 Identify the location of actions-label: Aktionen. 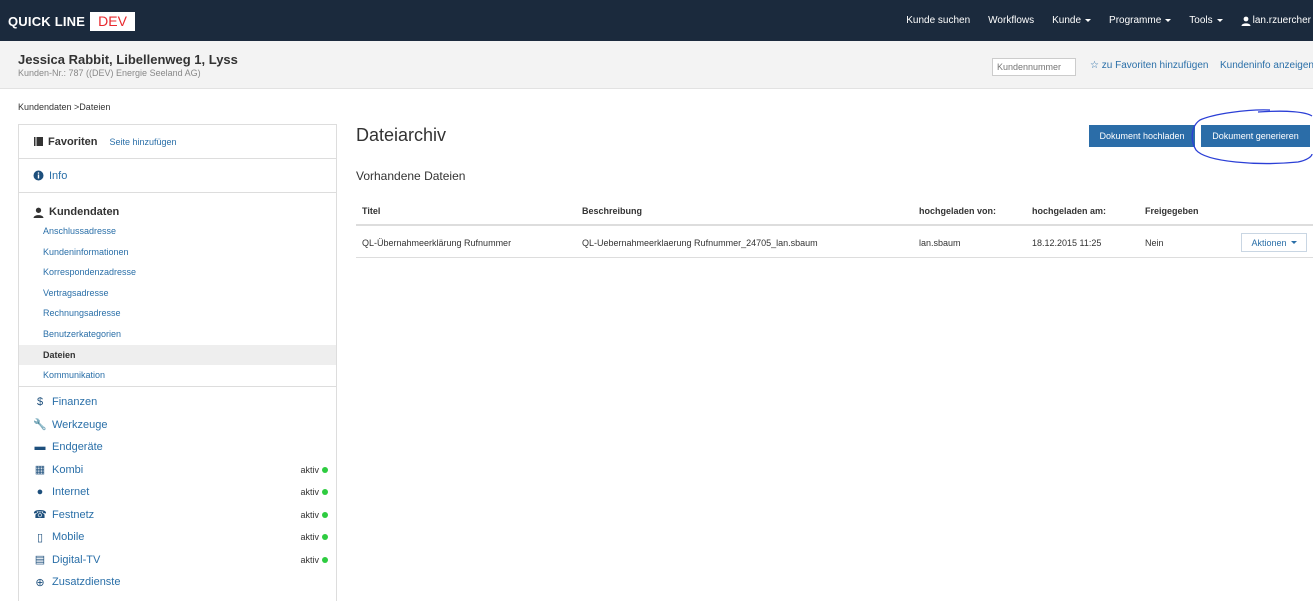
(1269, 242).